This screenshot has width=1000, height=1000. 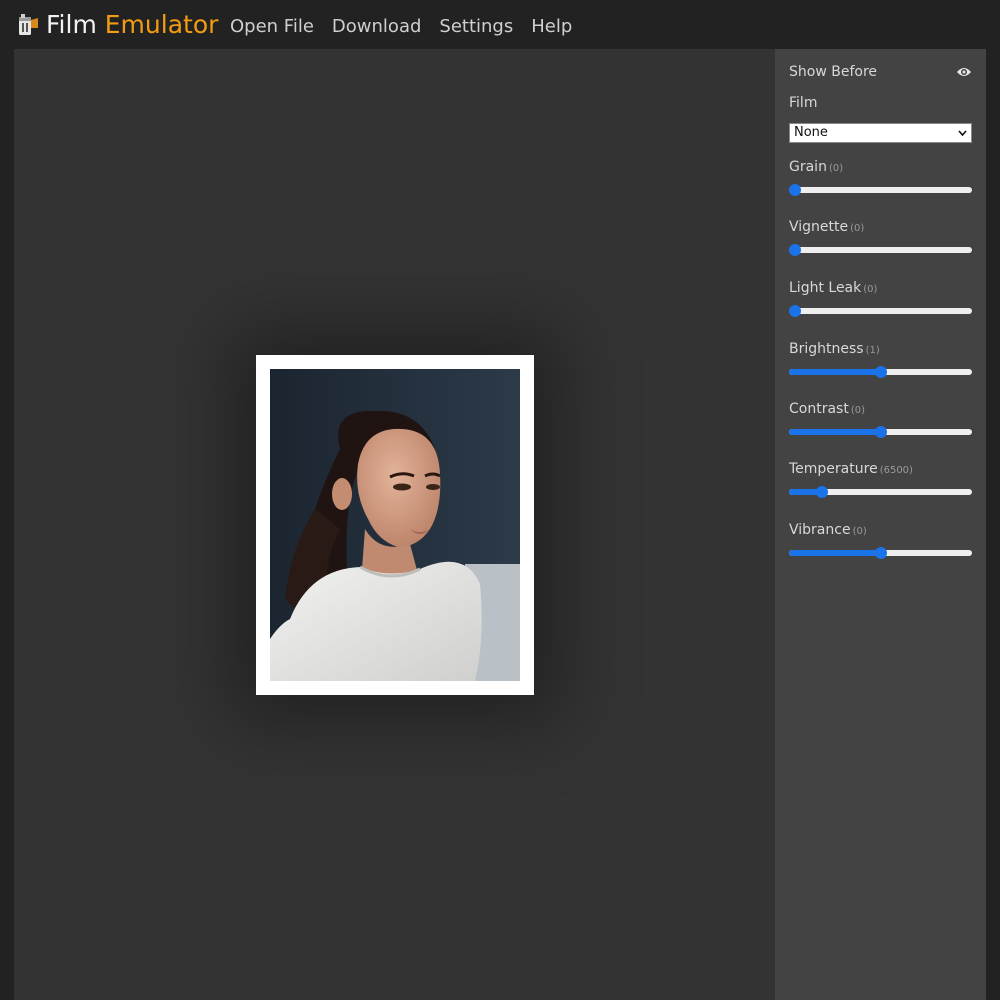 What do you see at coordinates (819, 227) in the screenshot?
I see `vignette-label: Vignette` at bounding box center [819, 227].